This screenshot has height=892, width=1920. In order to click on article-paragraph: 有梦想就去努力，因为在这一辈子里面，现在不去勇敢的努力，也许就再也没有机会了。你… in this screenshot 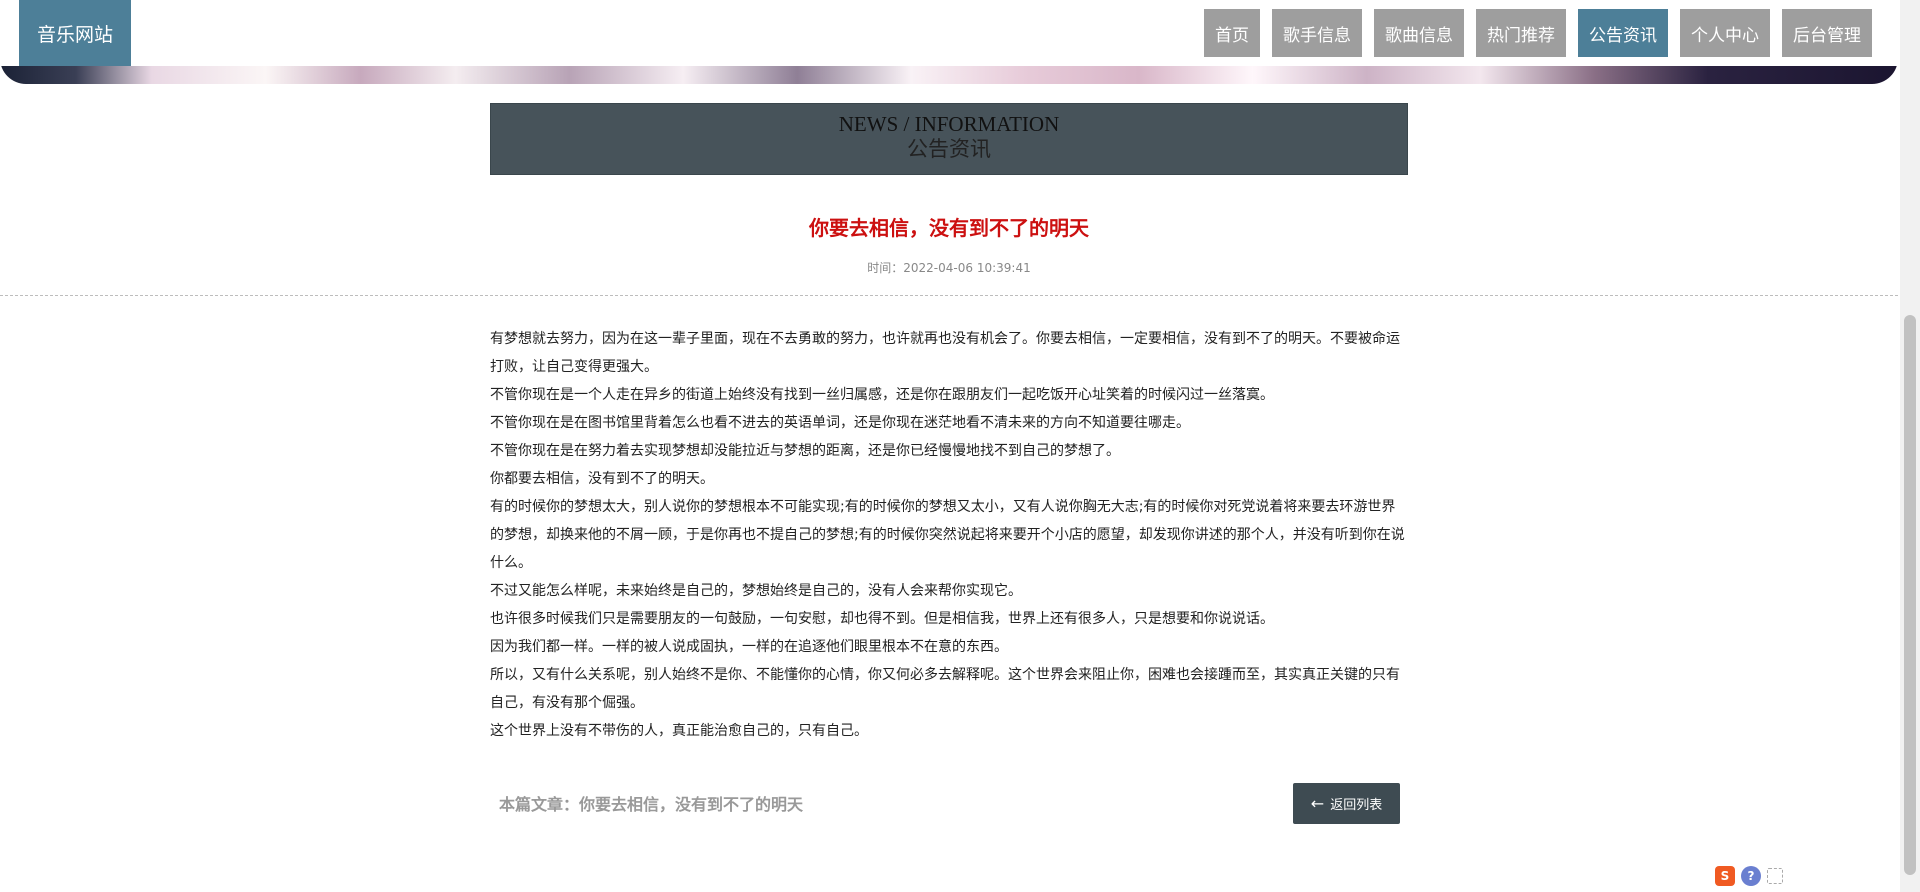, I will do `click(945, 353)`.